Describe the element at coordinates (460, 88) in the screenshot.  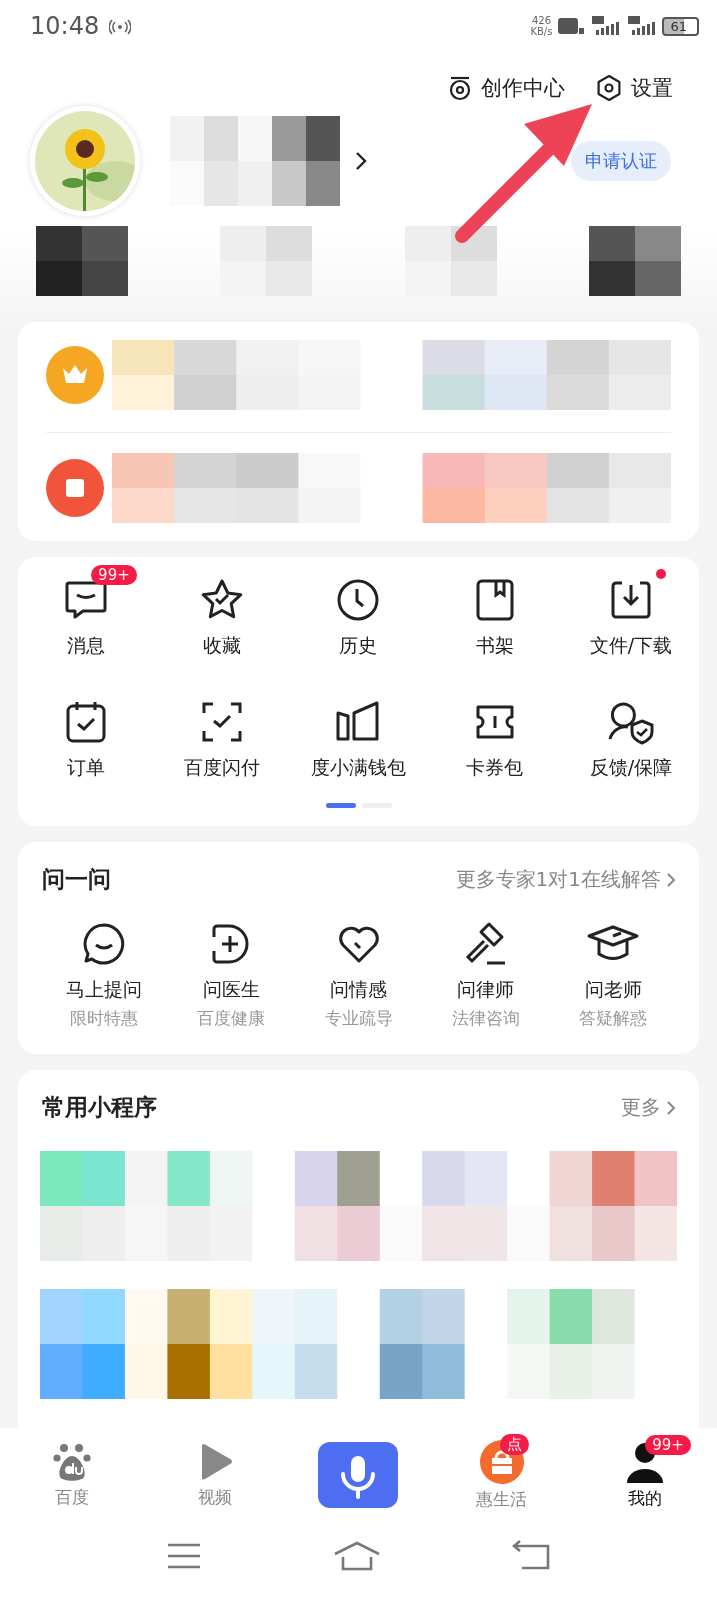
I see `target-icon` at that location.